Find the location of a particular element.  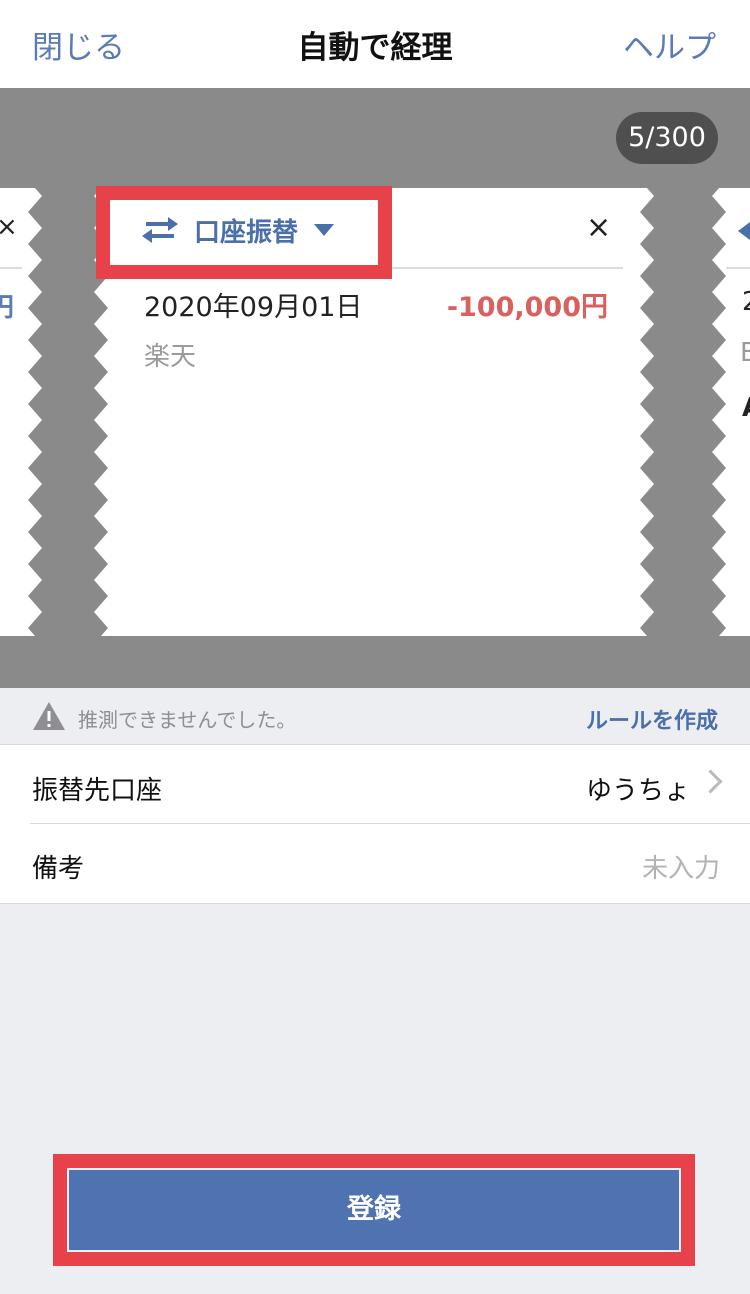

previous-card-close-icon: × is located at coordinates (9, 227).